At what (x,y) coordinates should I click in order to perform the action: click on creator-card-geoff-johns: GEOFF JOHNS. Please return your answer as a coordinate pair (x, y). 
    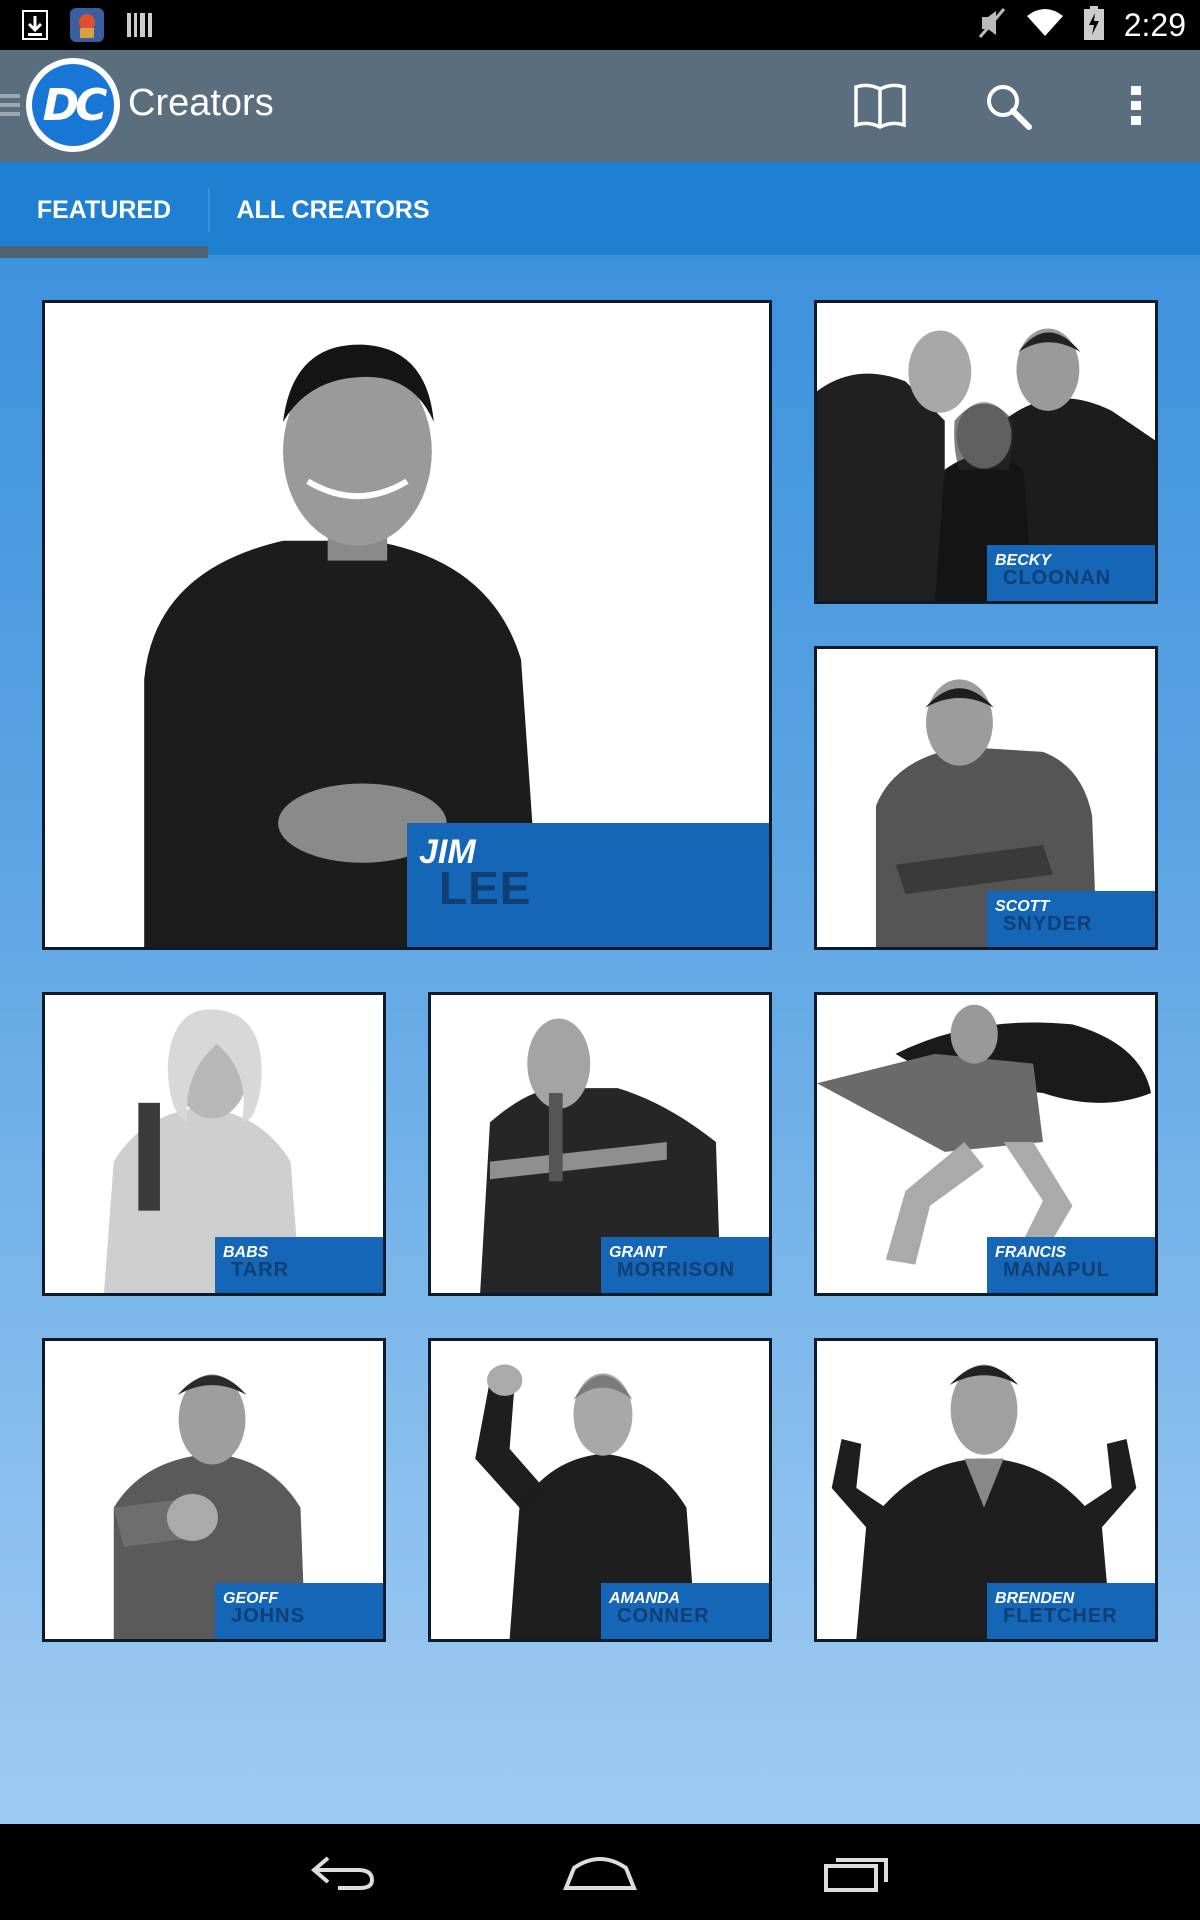
    Looking at the image, I should click on (214, 1490).